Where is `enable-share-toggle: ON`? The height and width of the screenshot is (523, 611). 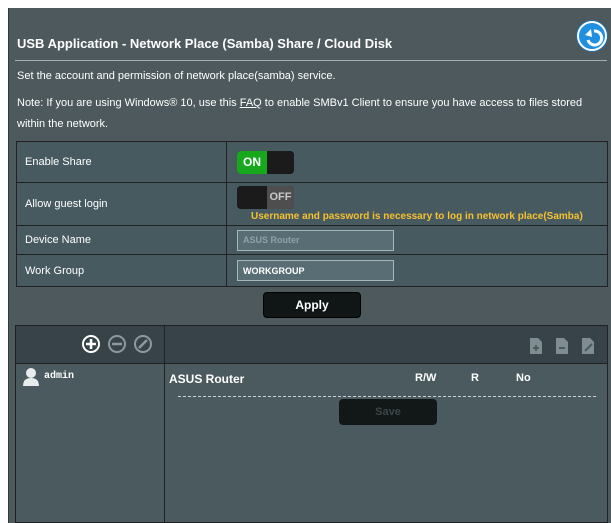
enable-share-toggle: ON is located at coordinates (265, 162).